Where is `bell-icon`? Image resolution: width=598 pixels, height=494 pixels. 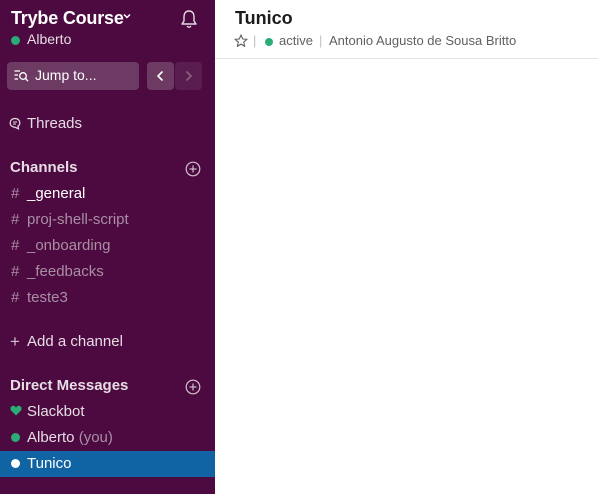 bell-icon is located at coordinates (189, 19).